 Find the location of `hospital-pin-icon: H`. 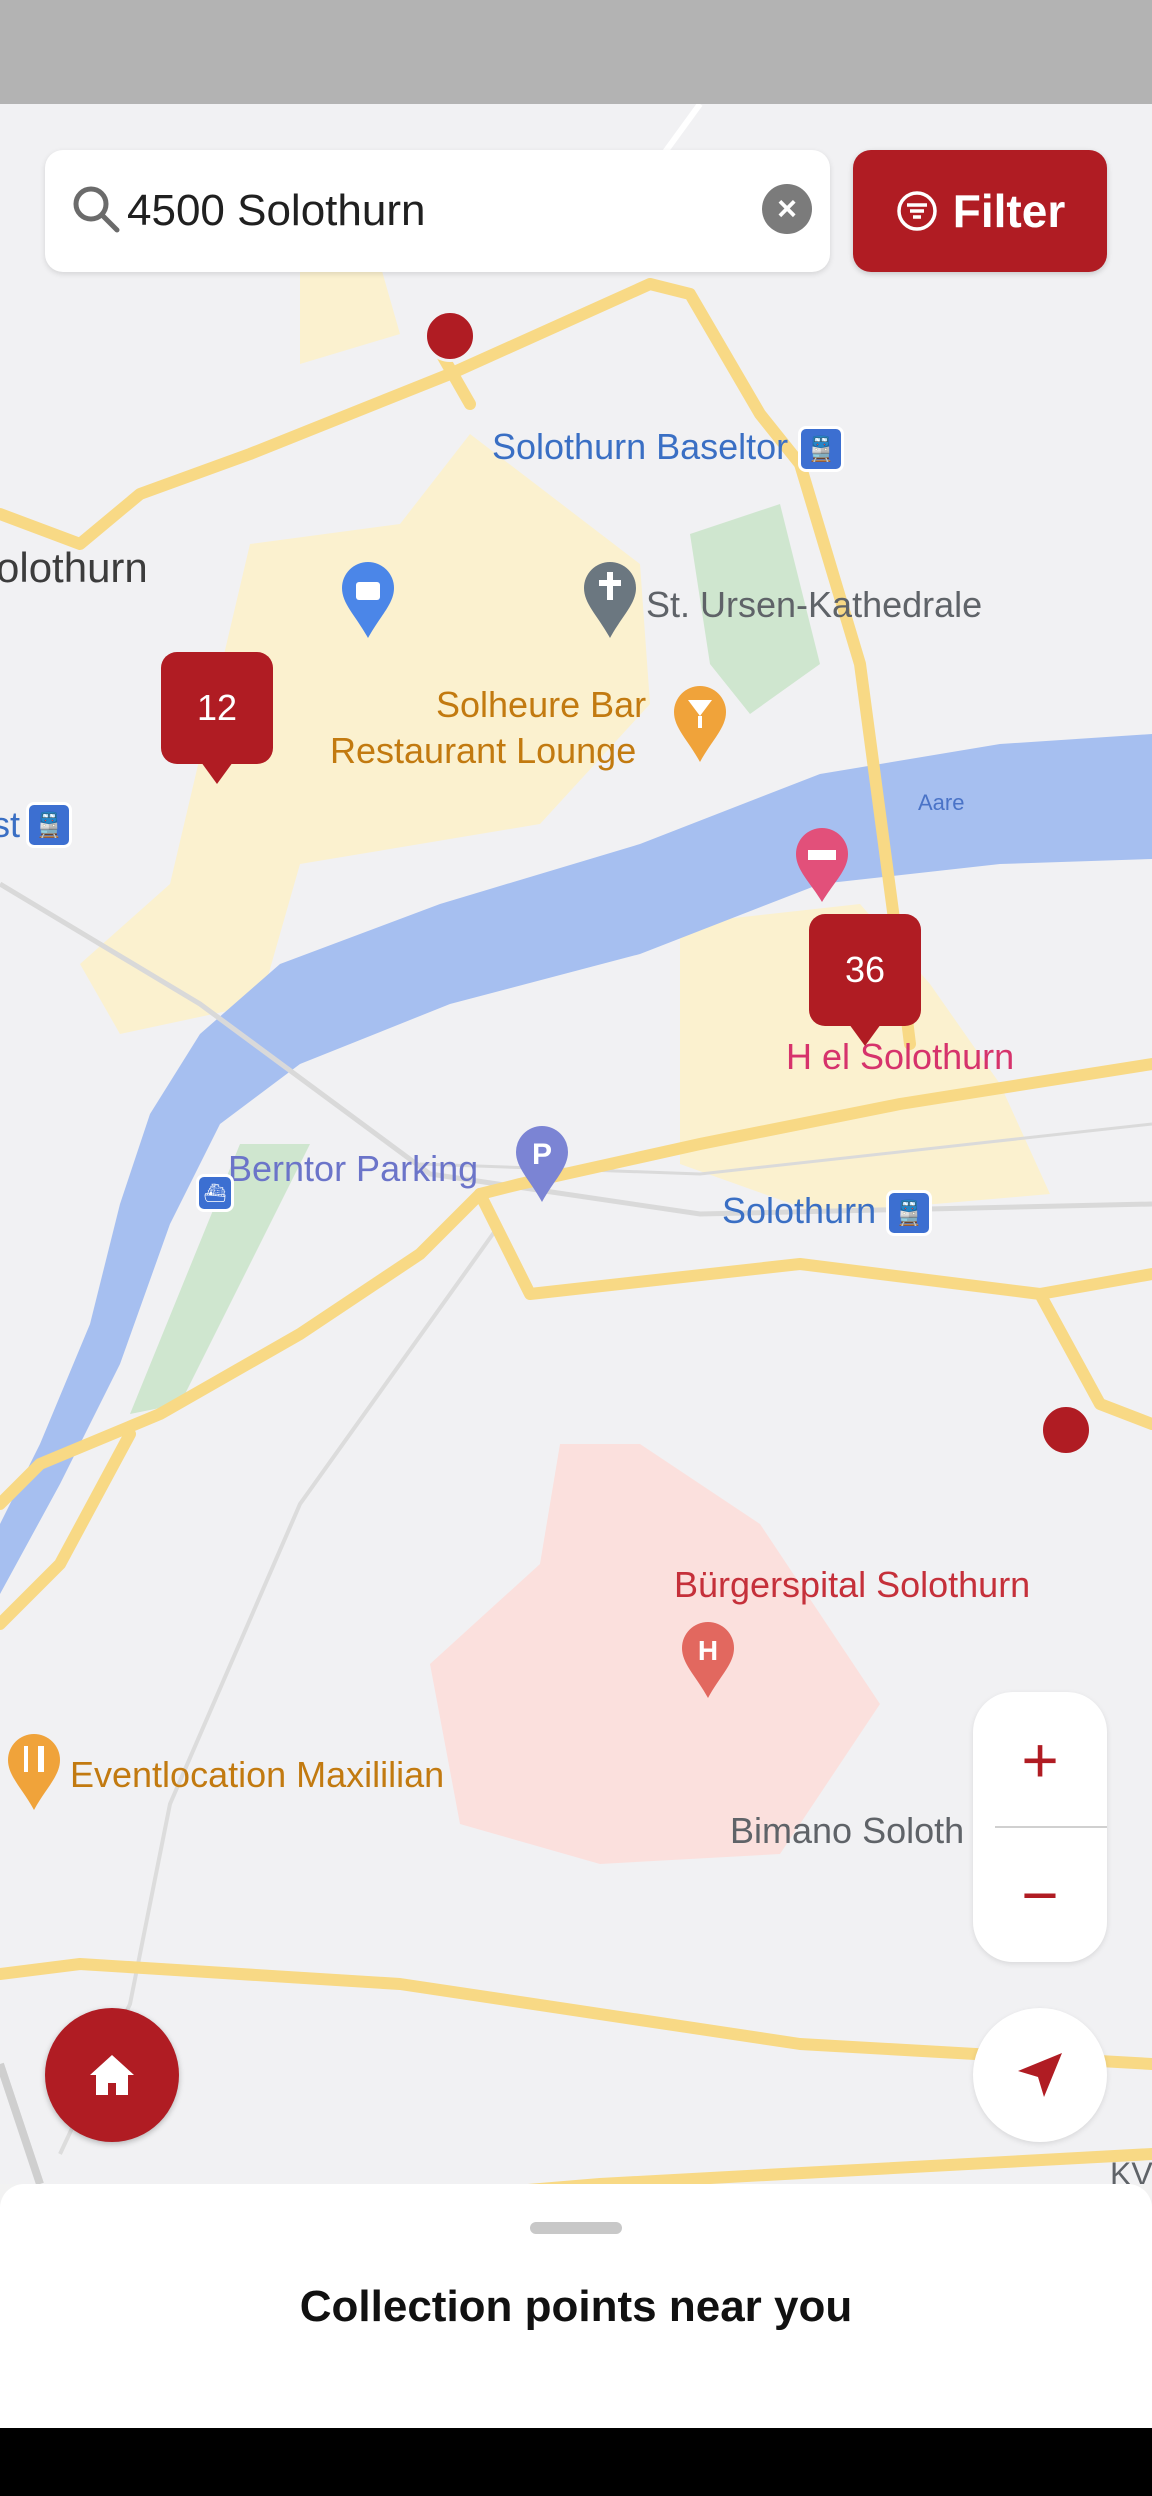

hospital-pin-icon: H is located at coordinates (708, 1660).